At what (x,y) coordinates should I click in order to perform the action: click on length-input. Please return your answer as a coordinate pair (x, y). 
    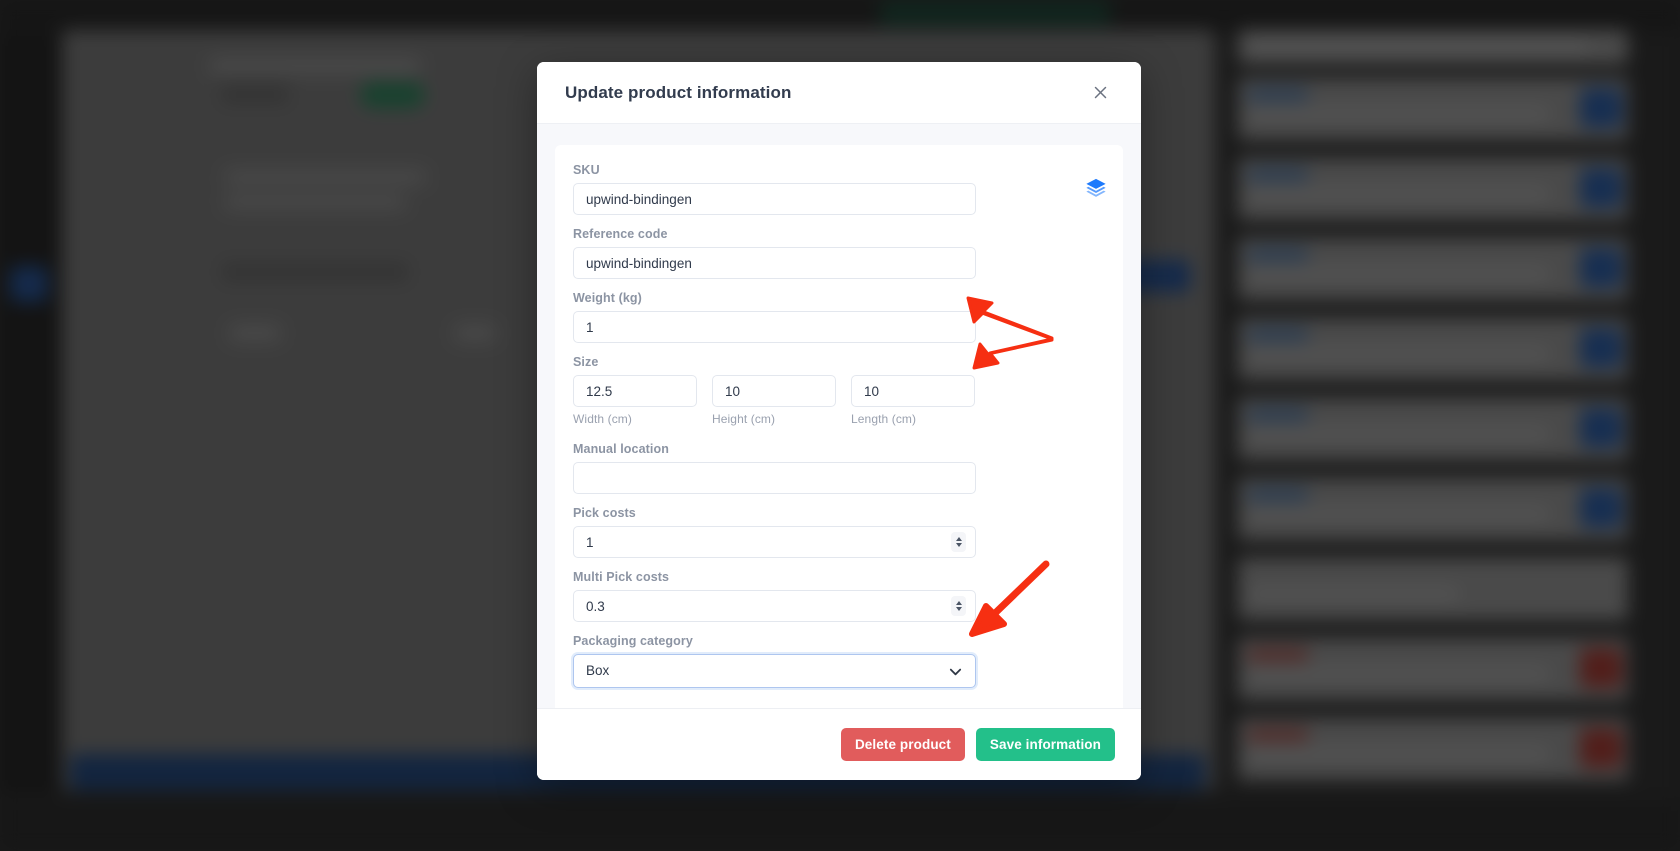
    Looking at the image, I should click on (913, 391).